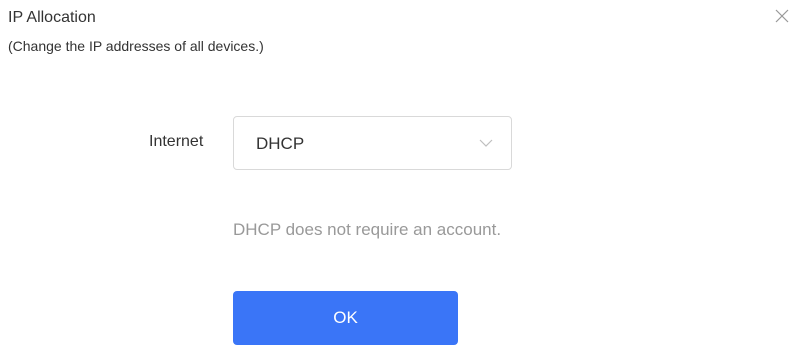 Image resolution: width=792 pixels, height=345 pixels. What do you see at coordinates (280, 143) in the screenshot?
I see `internet-select-value: DHCP` at bounding box center [280, 143].